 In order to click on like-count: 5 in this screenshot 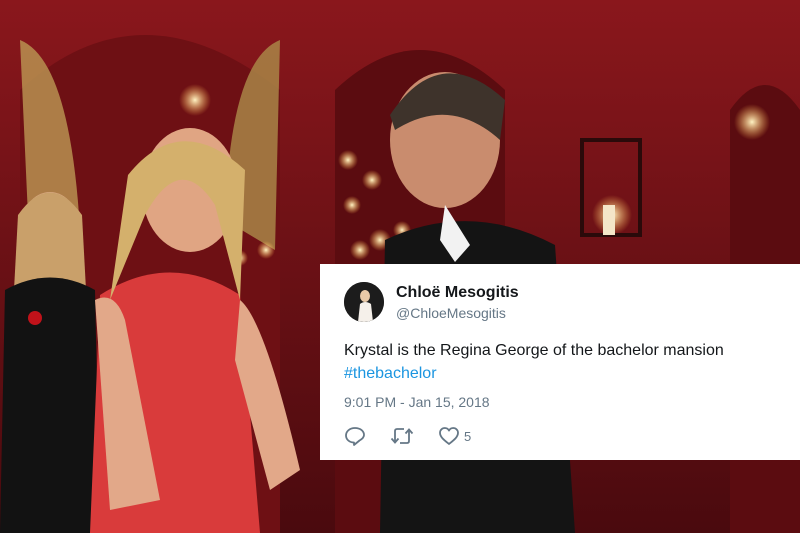, I will do `click(468, 436)`.